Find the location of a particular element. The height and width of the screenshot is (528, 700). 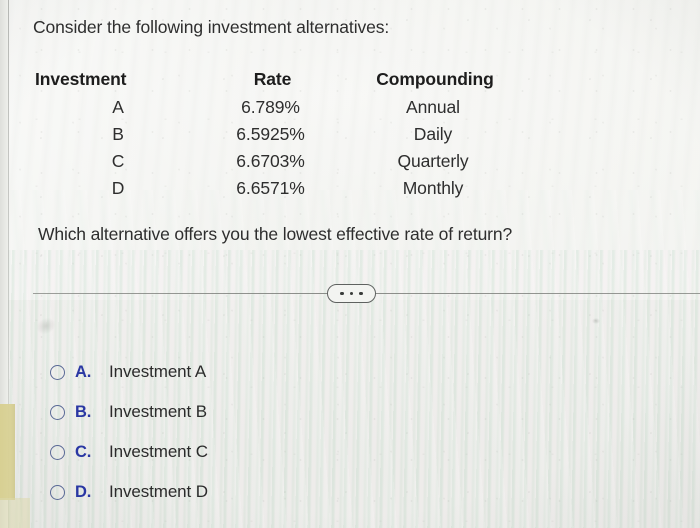

table-header-rate: Rate is located at coordinates (272, 78).